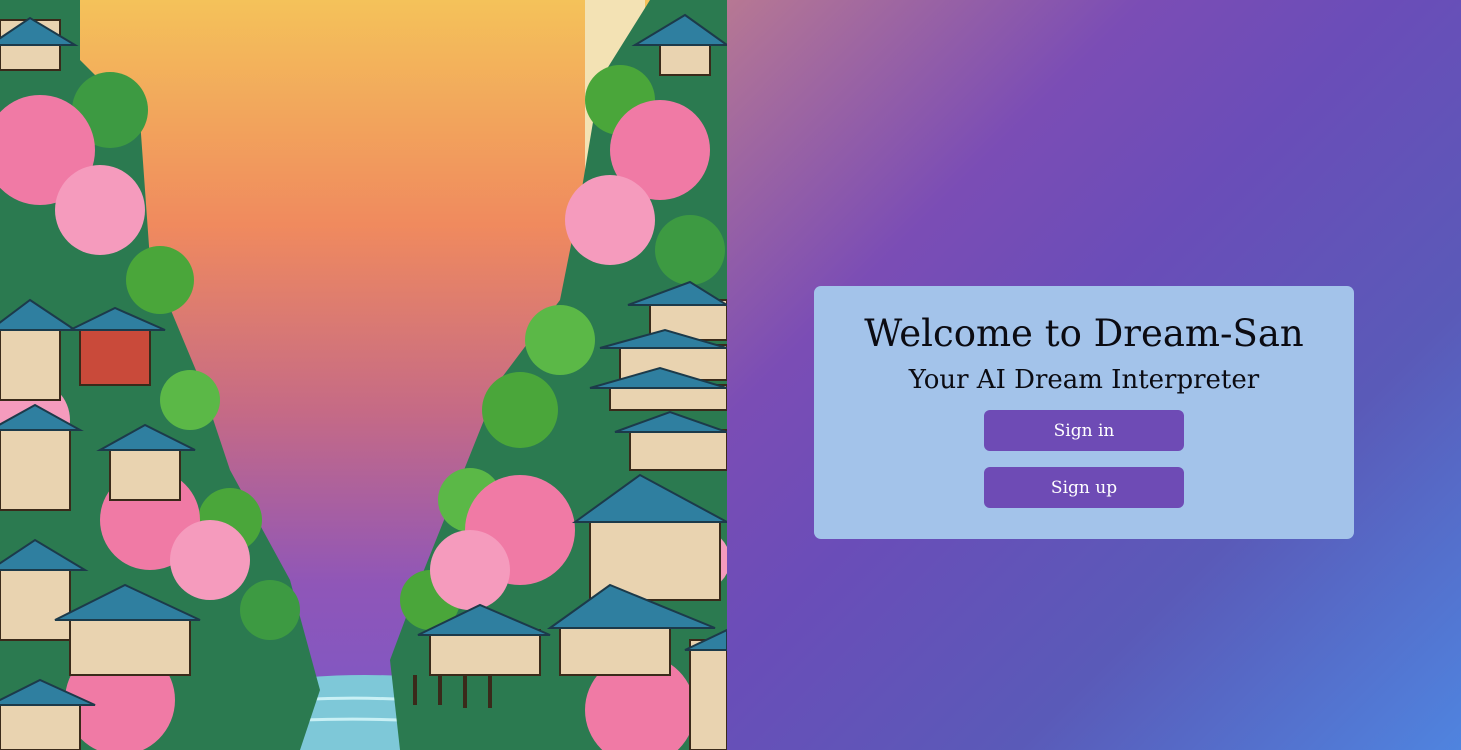  I want to click on page-subtitle: Your AI Dream Interpreter, so click(1084, 380).